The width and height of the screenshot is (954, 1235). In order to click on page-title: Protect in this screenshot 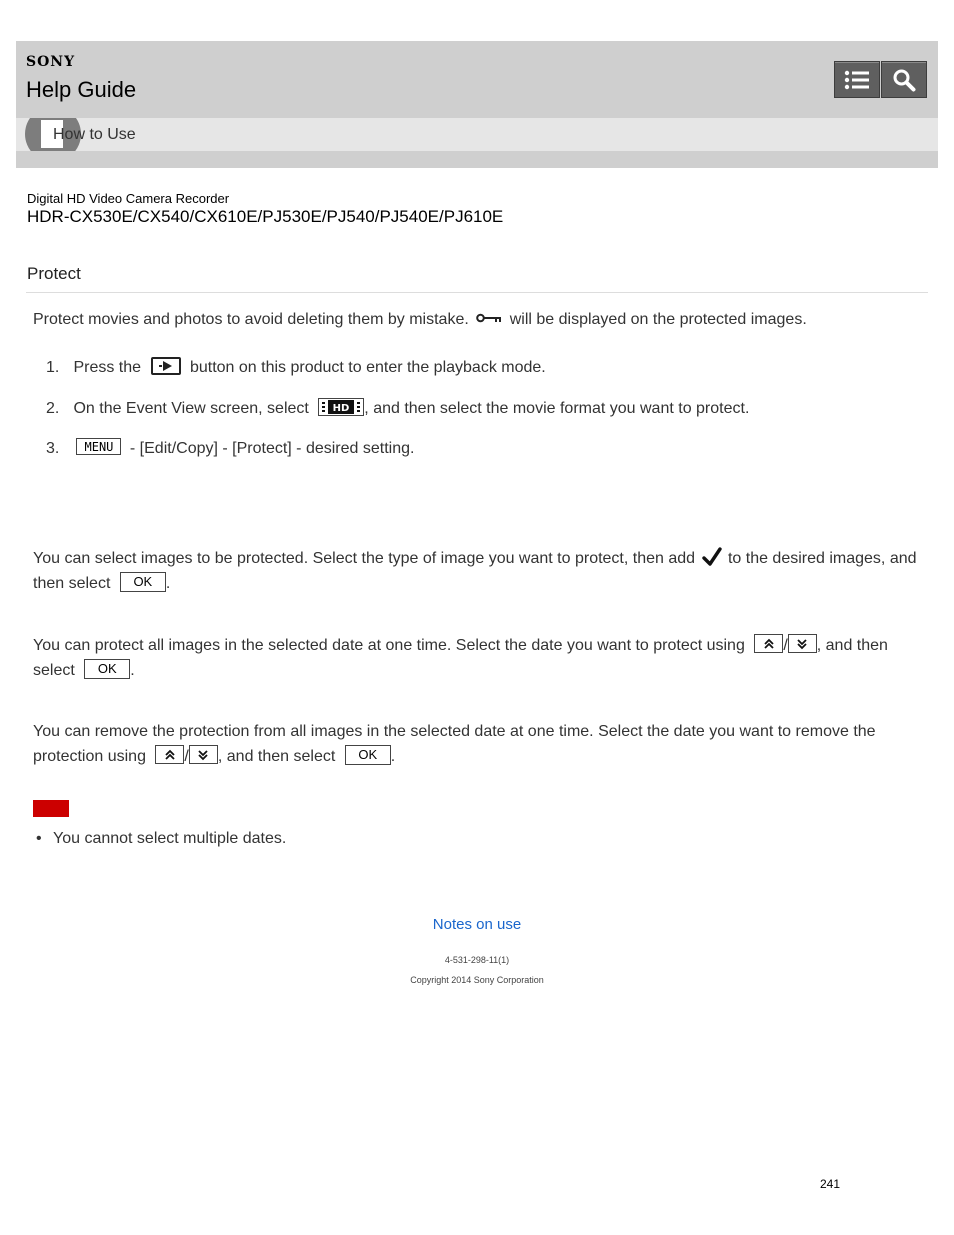, I will do `click(54, 273)`.